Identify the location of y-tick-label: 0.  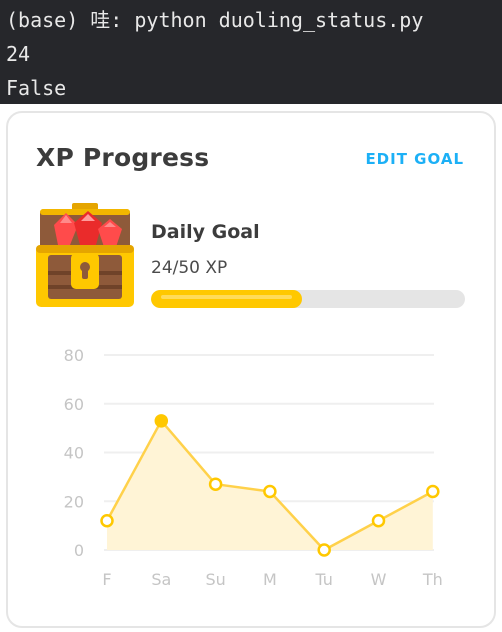
(79, 550).